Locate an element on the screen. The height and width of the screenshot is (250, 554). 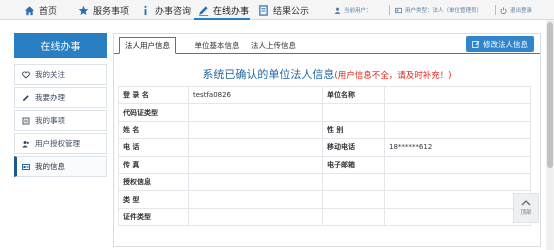
logout-link: 退出登录 is located at coordinates (516, 10).